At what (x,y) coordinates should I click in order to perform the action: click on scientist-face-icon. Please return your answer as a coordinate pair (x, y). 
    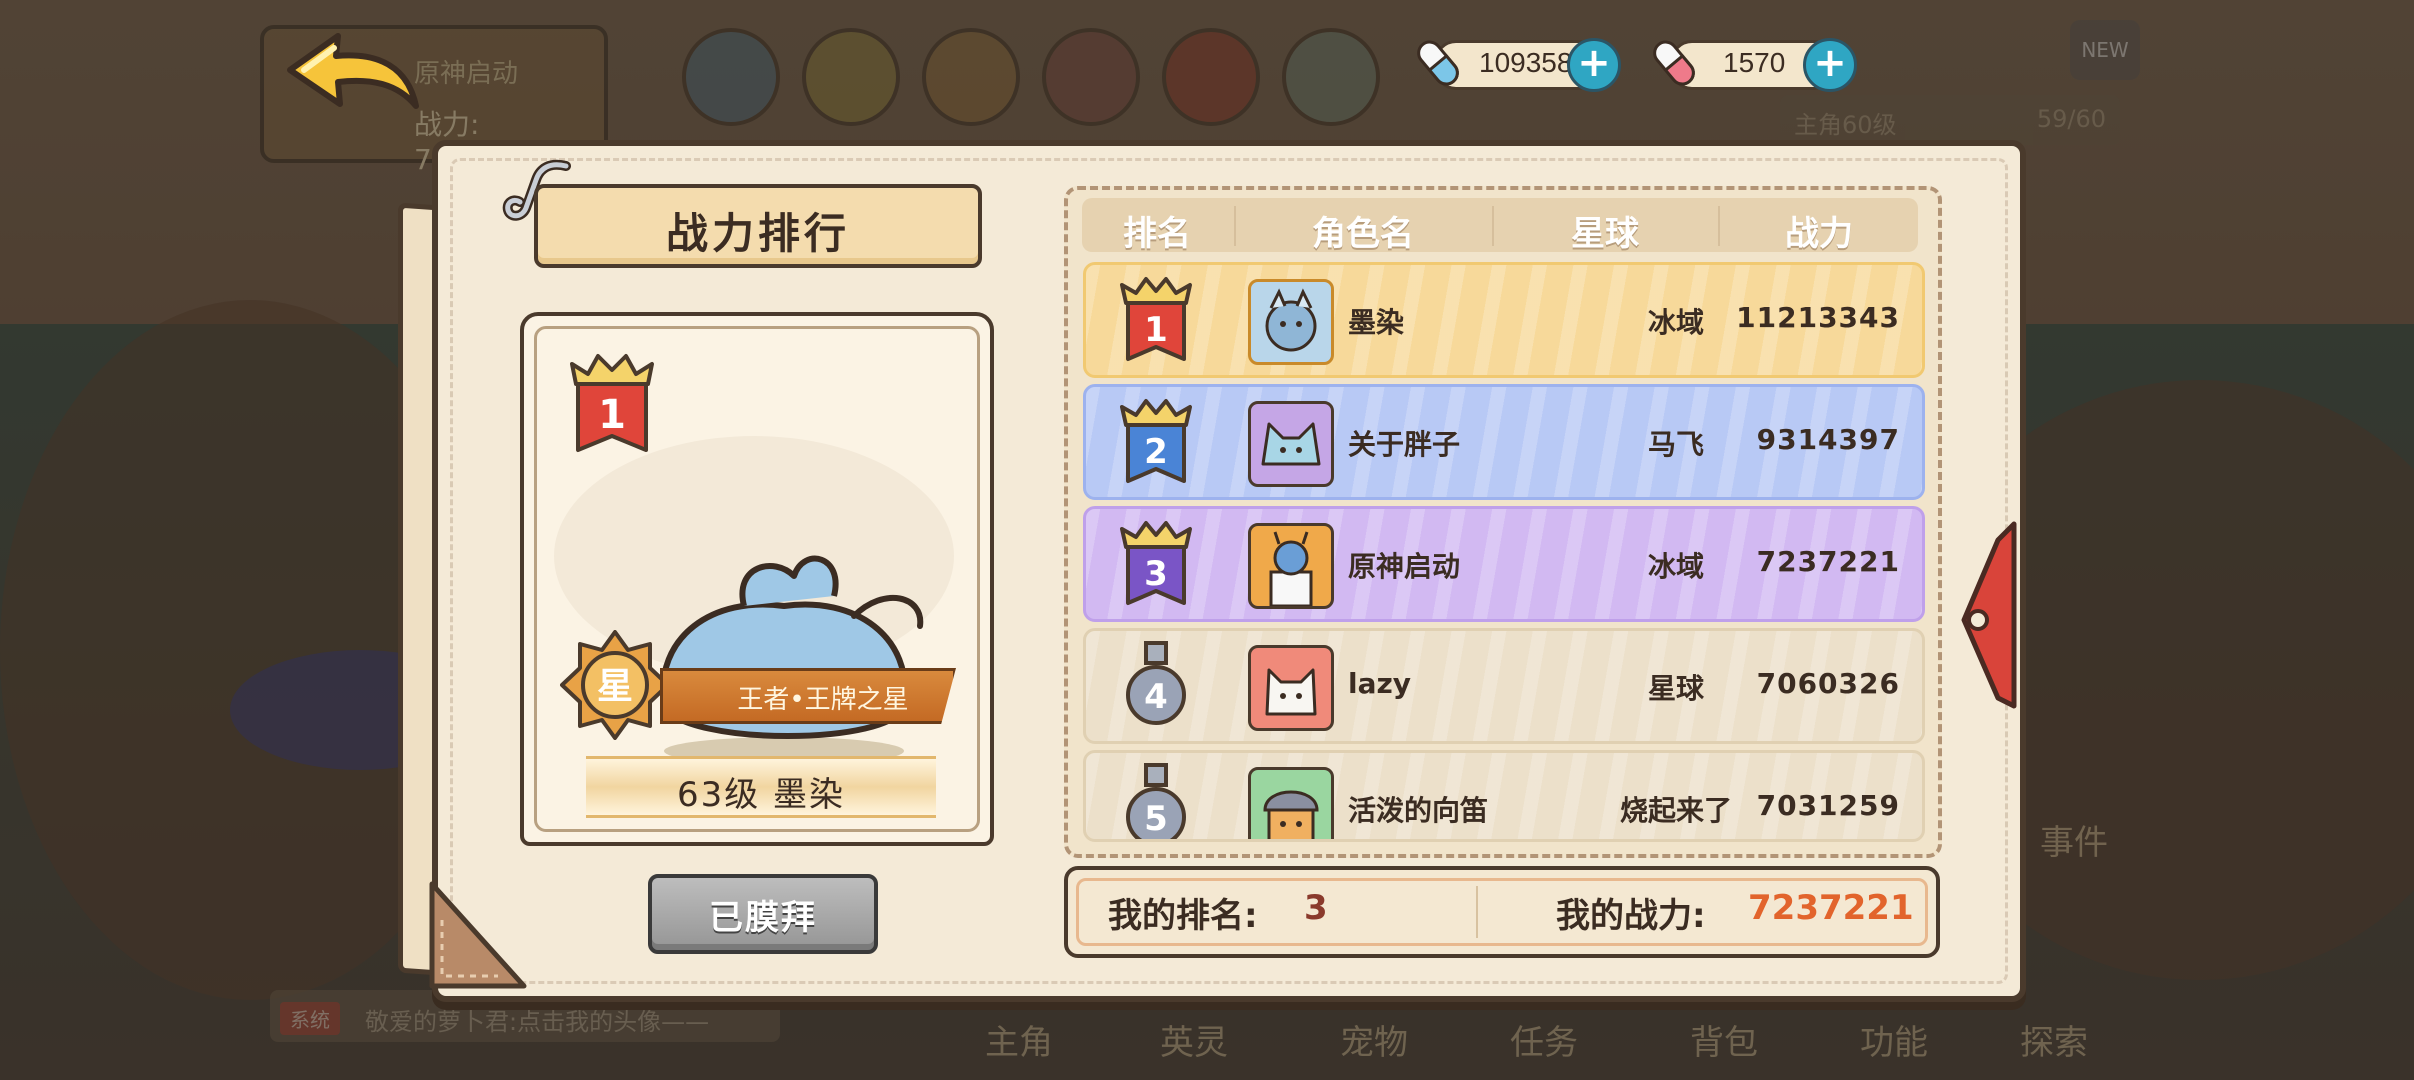
    Looking at the image, I should click on (1291, 568).